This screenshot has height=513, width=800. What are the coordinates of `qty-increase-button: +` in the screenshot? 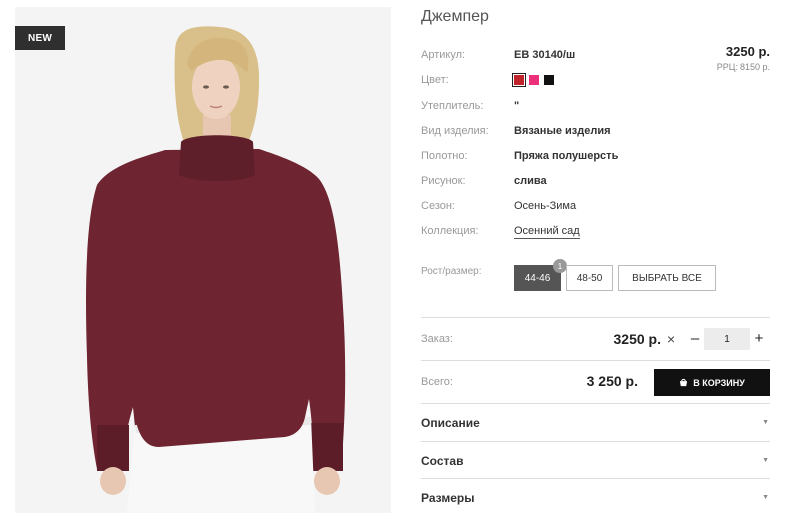 It's located at (759, 338).